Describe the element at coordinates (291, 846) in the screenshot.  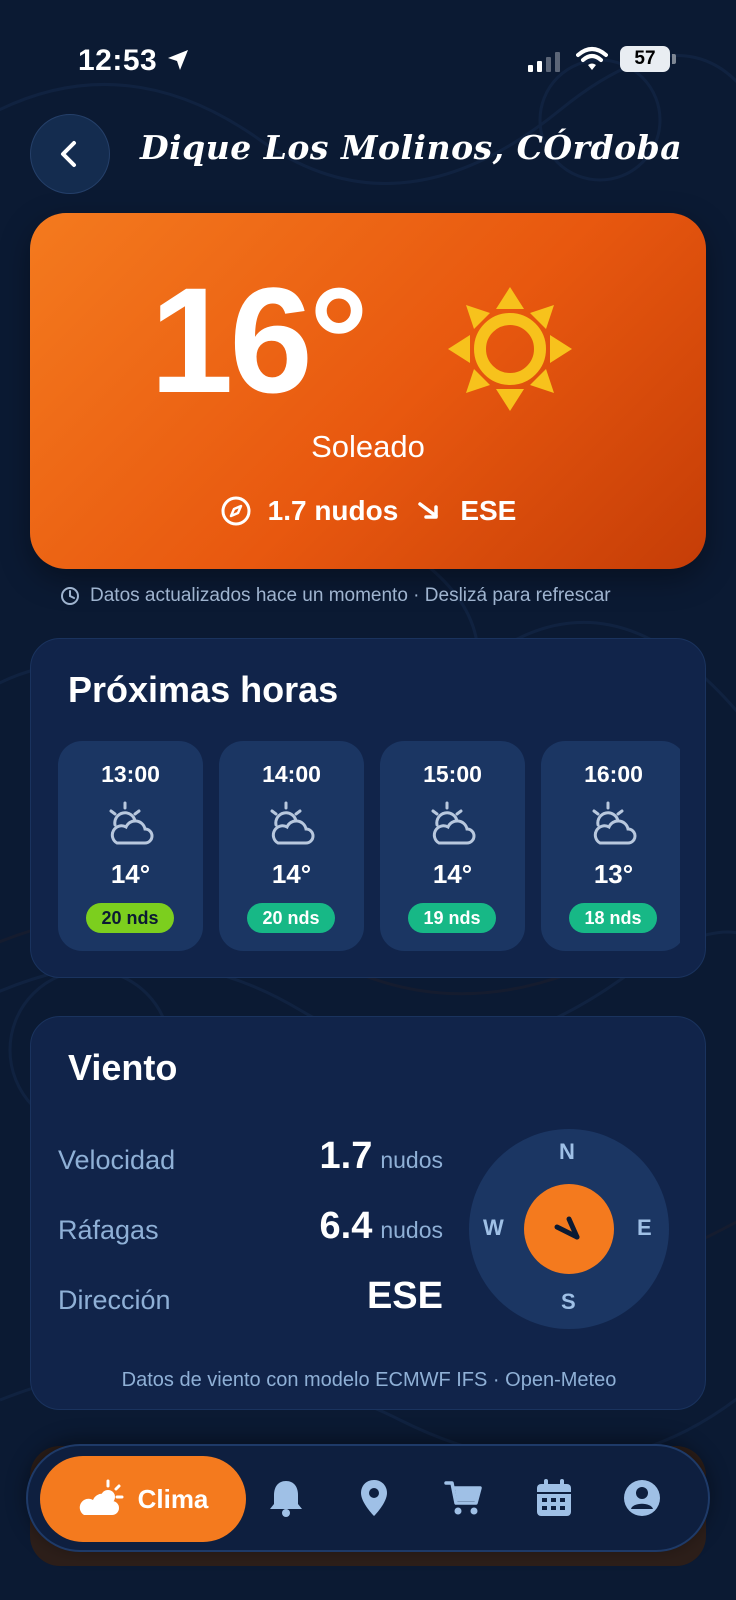
I see `hour-tile: 14:00 14° 20 nds` at that location.